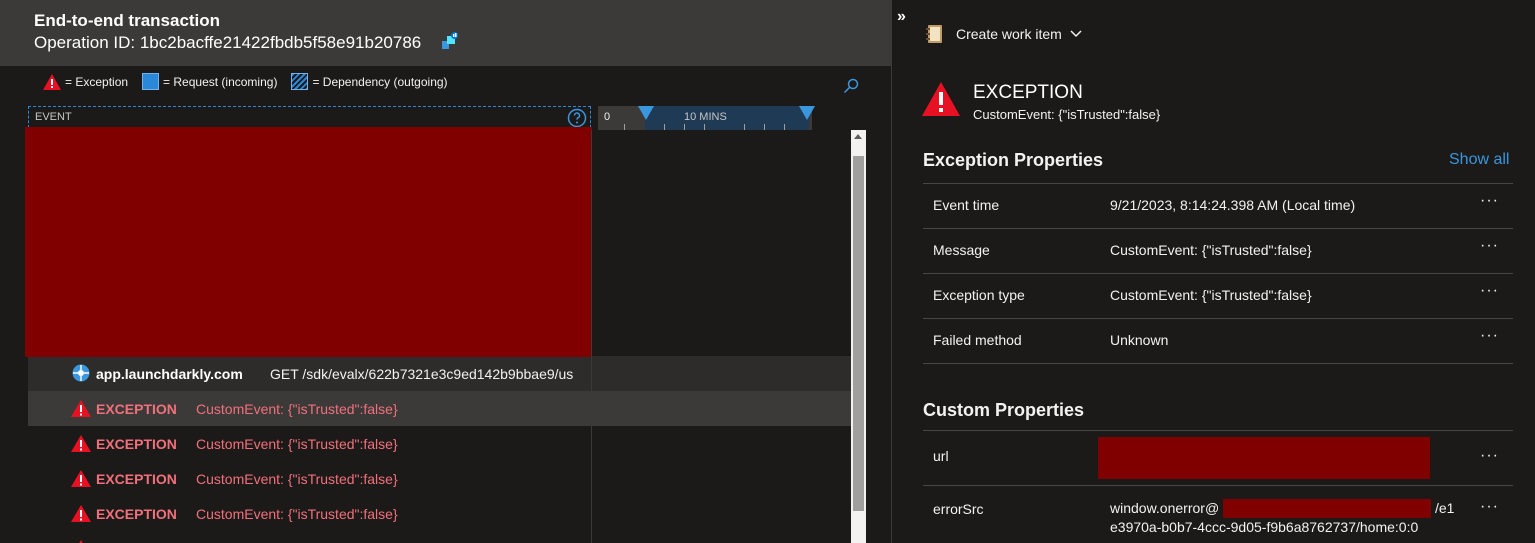 The height and width of the screenshot is (543, 1535). What do you see at coordinates (934, 34) in the screenshot?
I see `work-item-icon` at bounding box center [934, 34].